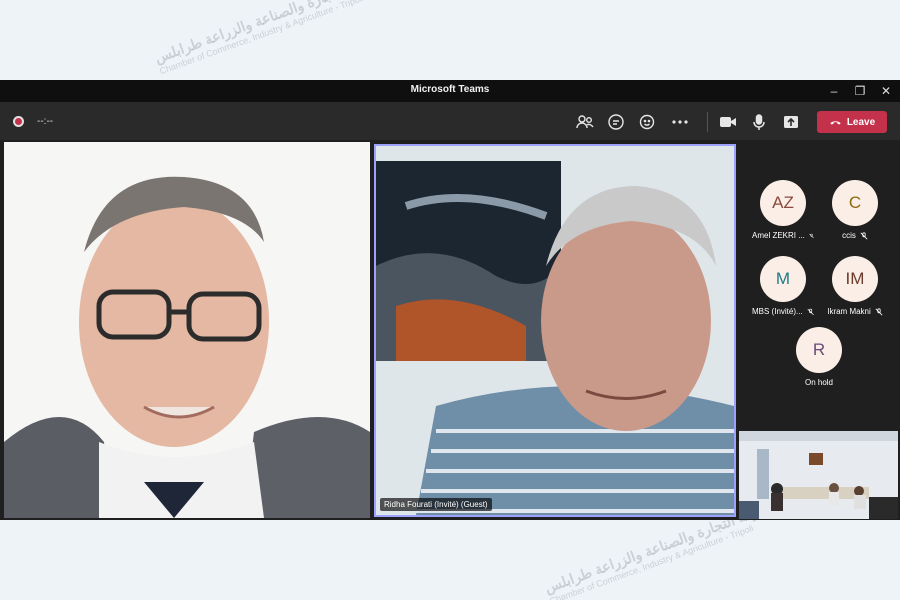 The height and width of the screenshot is (600, 900). I want to click on participant-status: On hold, so click(819, 382).